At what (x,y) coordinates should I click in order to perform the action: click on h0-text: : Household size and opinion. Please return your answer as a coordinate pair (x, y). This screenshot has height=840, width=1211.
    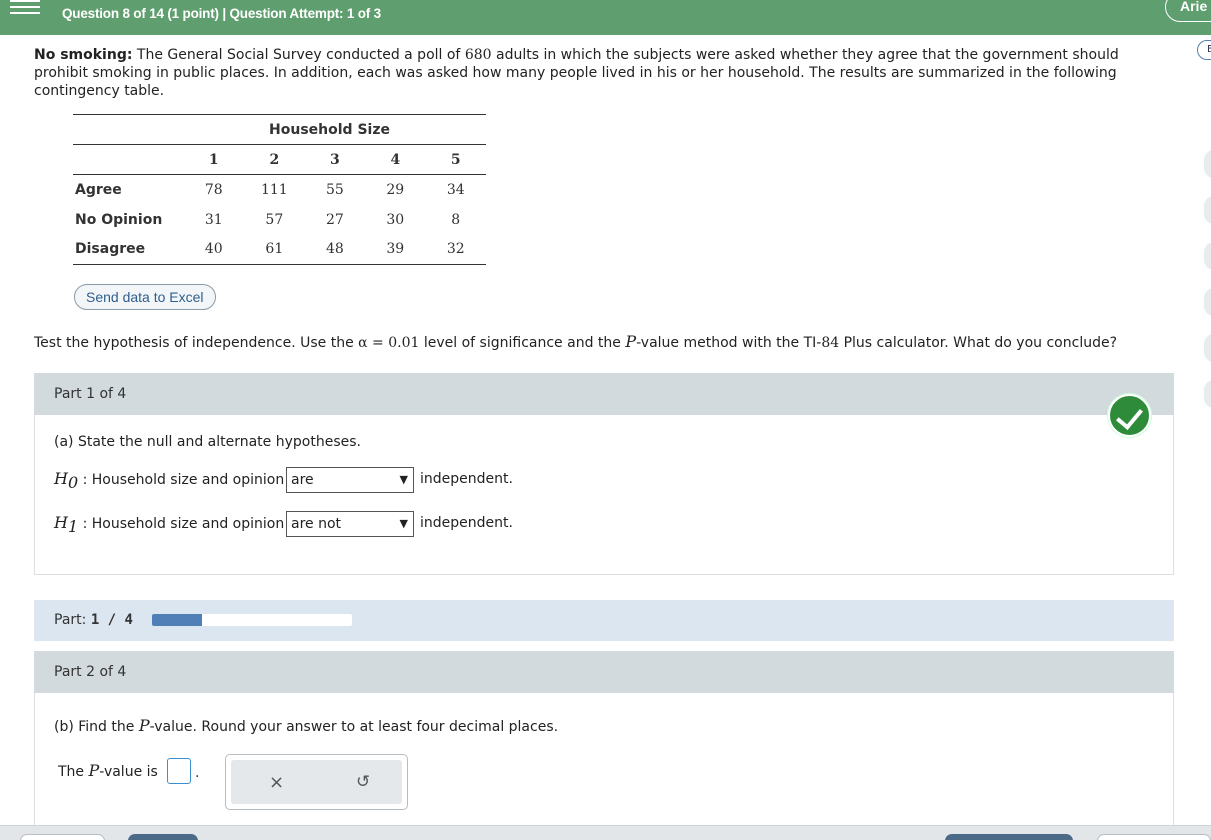
    Looking at the image, I should click on (183, 480).